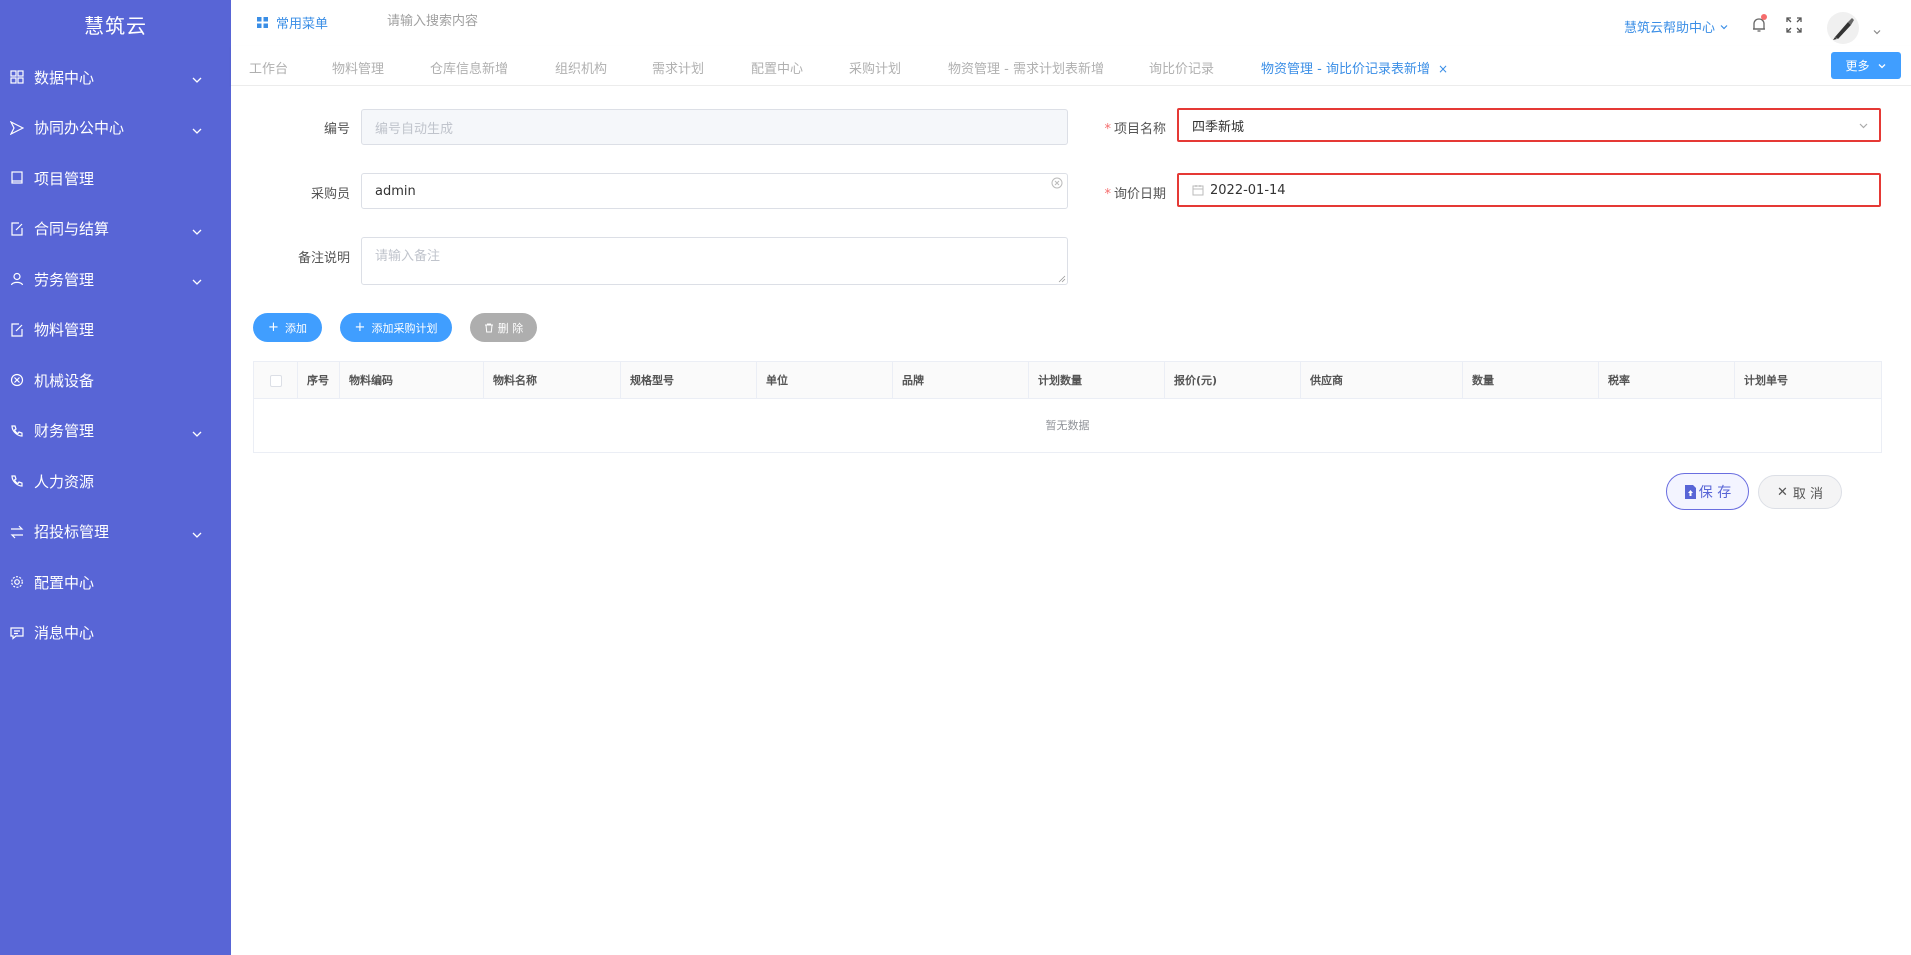 This screenshot has height=955, width=1911. Describe the element at coordinates (64, 633) in the screenshot. I see `sidebar-item-label: 消息中心` at that location.